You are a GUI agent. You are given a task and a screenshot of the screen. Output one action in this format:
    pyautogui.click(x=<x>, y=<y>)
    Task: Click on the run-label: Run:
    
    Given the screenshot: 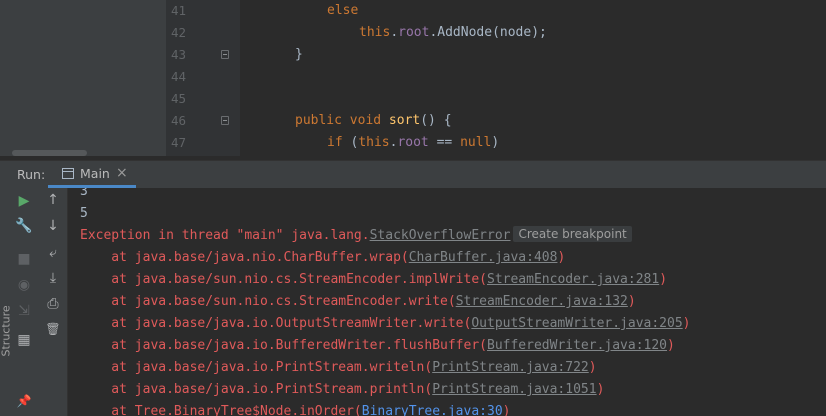 What is the action you would take?
    pyautogui.click(x=31, y=174)
    